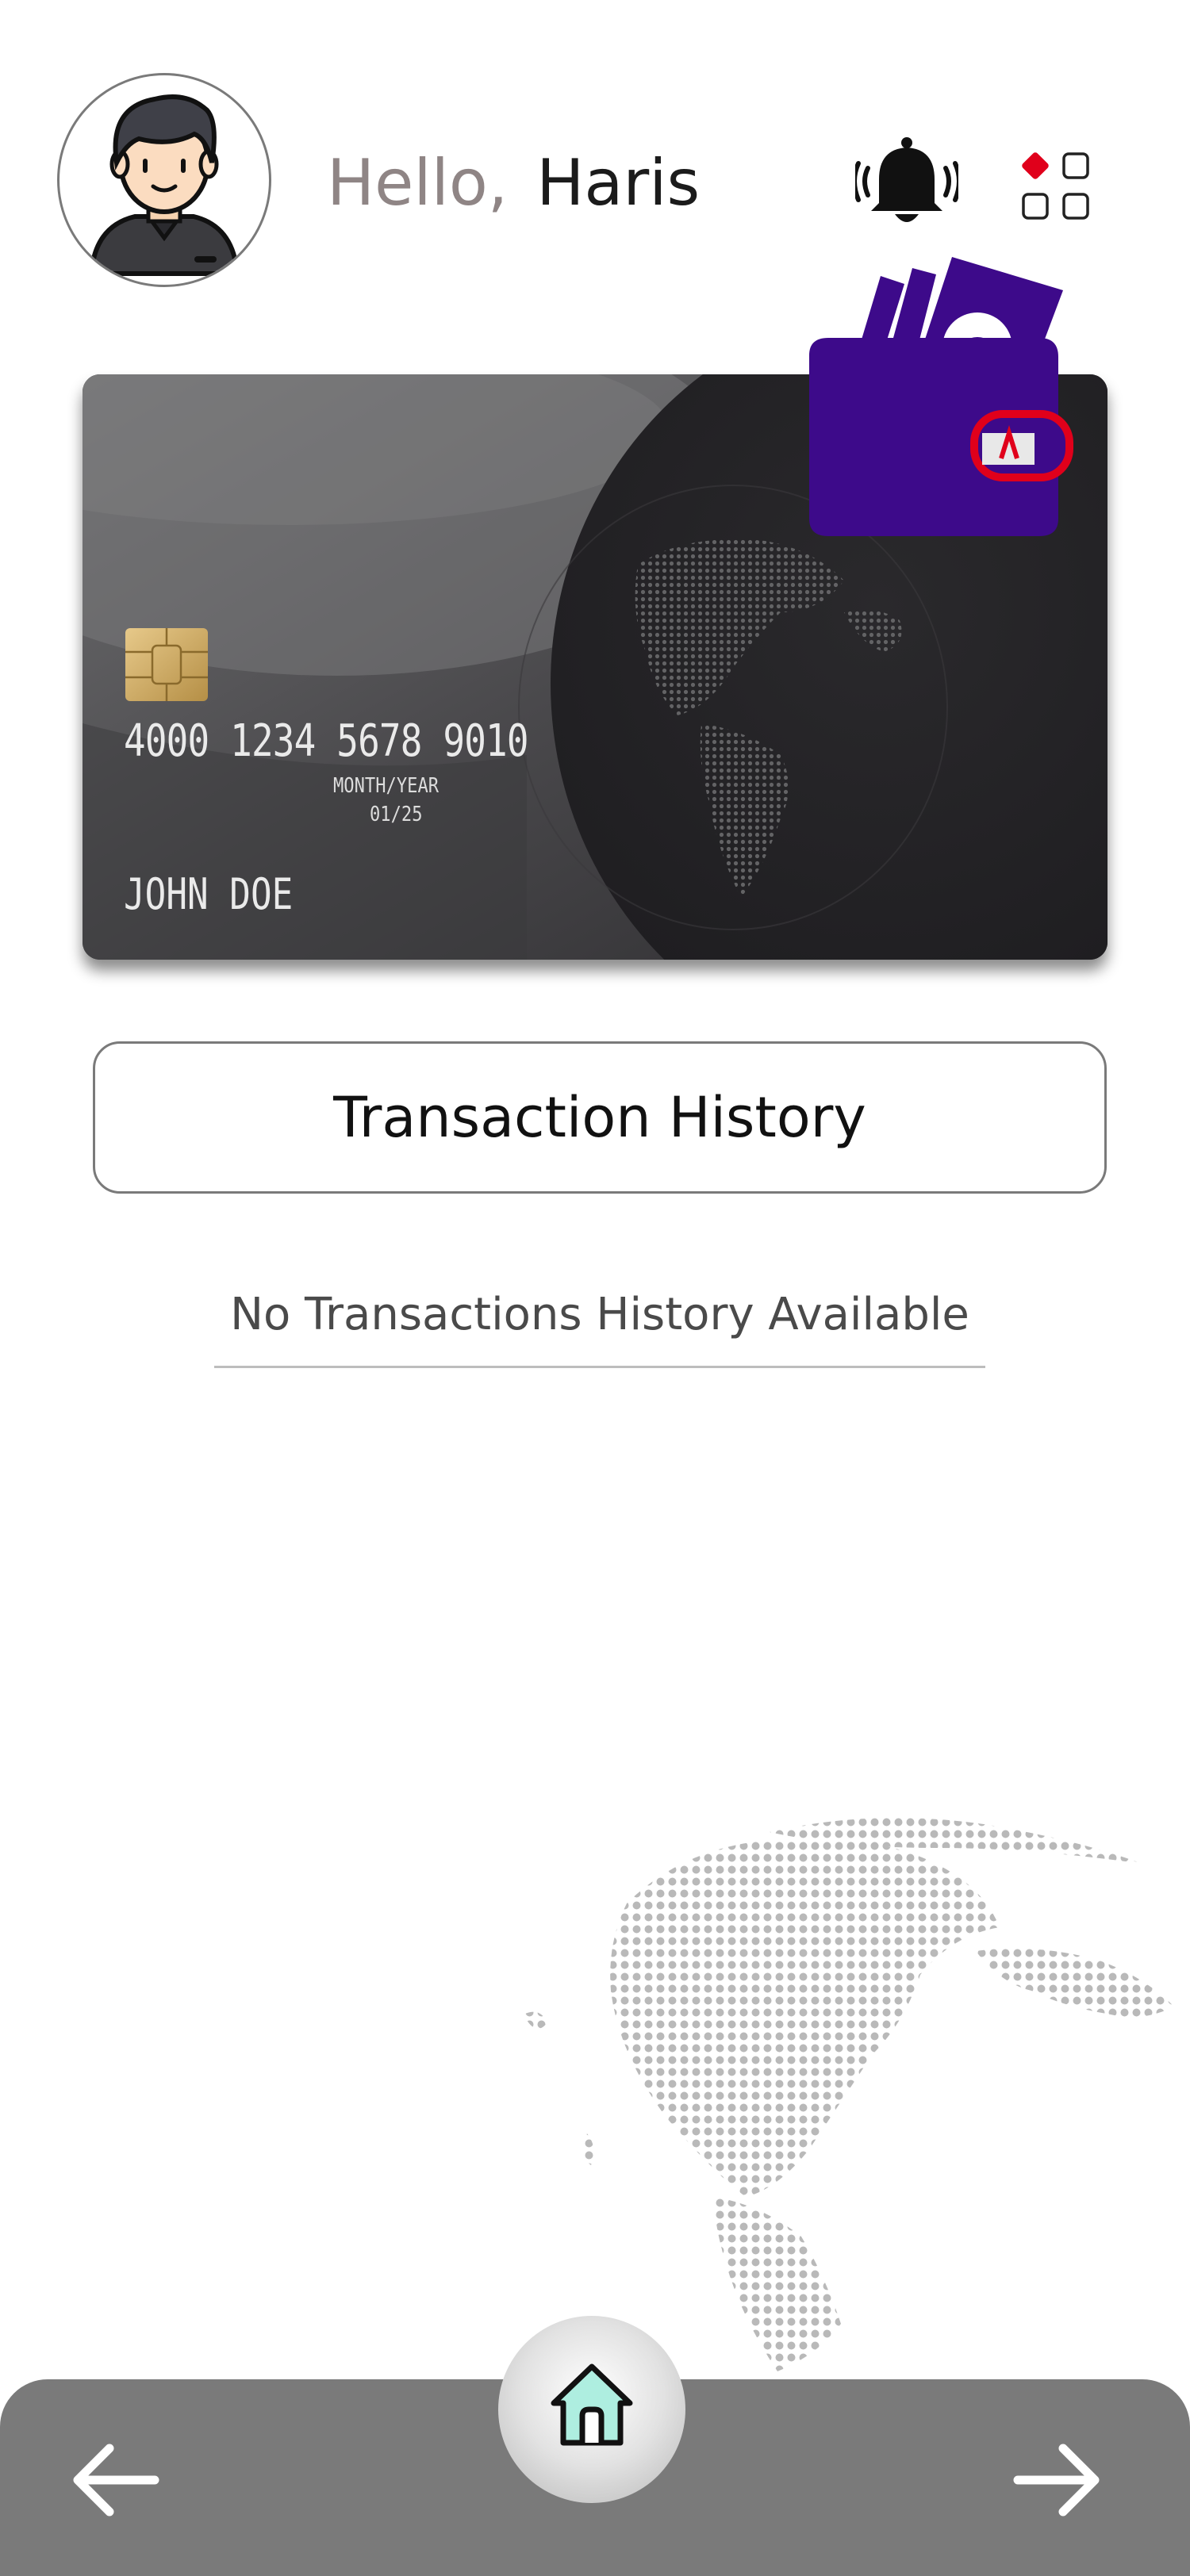 This screenshot has width=1190, height=2576. What do you see at coordinates (164, 185) in the screenshot?
I see `user-avatar-icon` at bounding box center [164, 185].